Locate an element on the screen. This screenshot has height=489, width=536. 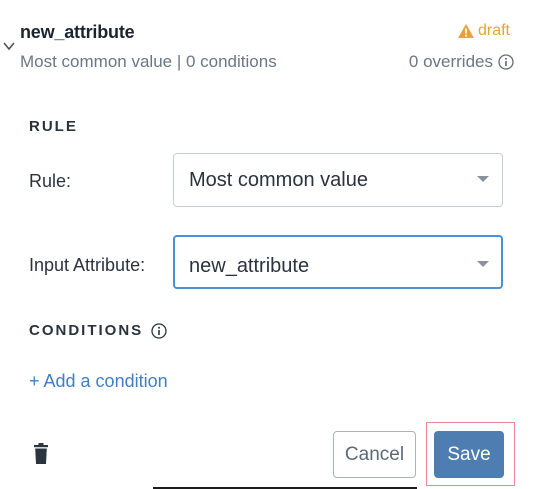
trash-icon is located at coordinates (41, 453).